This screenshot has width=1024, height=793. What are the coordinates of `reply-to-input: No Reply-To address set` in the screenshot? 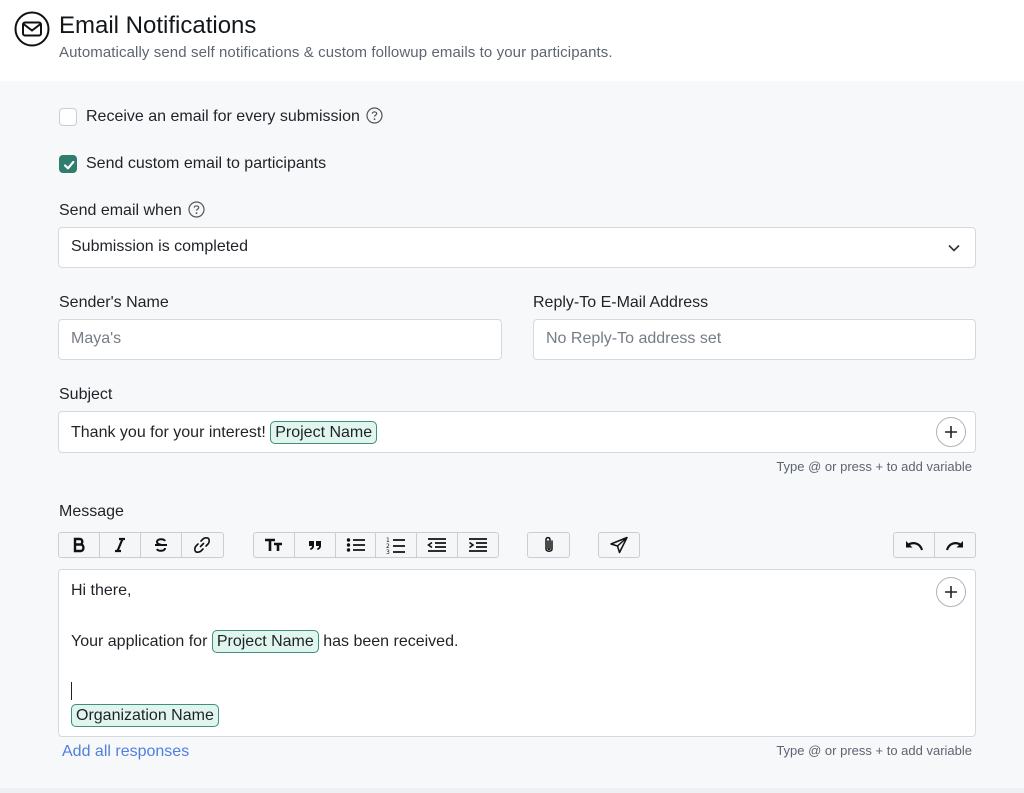 It's located at (754, 339).